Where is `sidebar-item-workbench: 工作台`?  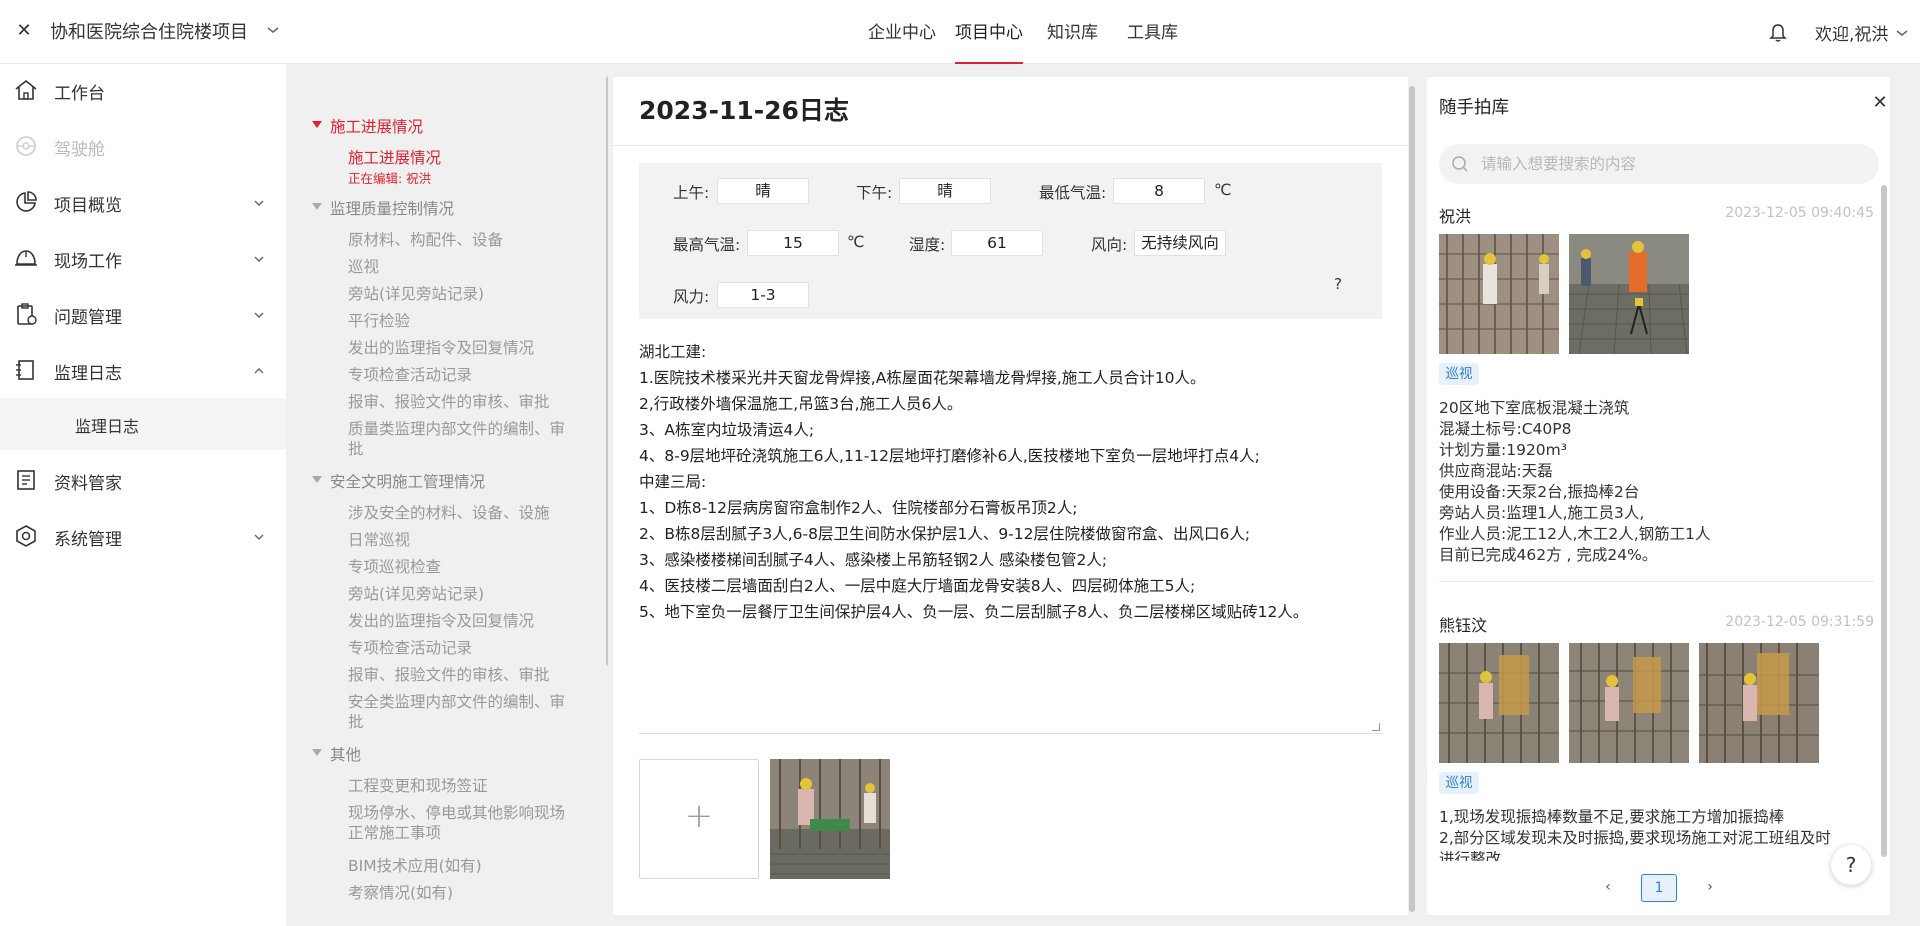 sidebar-item-workbench: 工作台 is located at coordinates (143, 91).